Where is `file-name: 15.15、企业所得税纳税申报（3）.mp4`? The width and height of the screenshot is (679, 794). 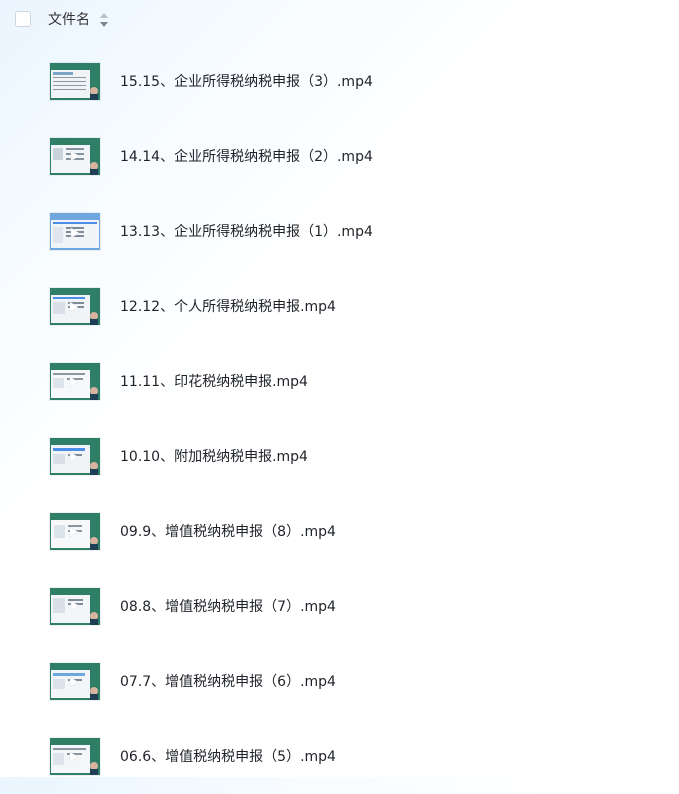 file-name: 15.15、企业所得税纳税申报（3）.mp4 is located at coordinates (246, 82).